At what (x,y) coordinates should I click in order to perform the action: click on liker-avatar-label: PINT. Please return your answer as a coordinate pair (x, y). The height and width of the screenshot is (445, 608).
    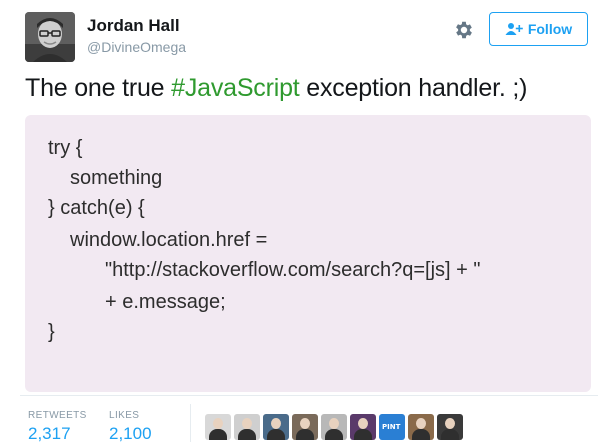
    Looking at the image, I should click on (391, 427).